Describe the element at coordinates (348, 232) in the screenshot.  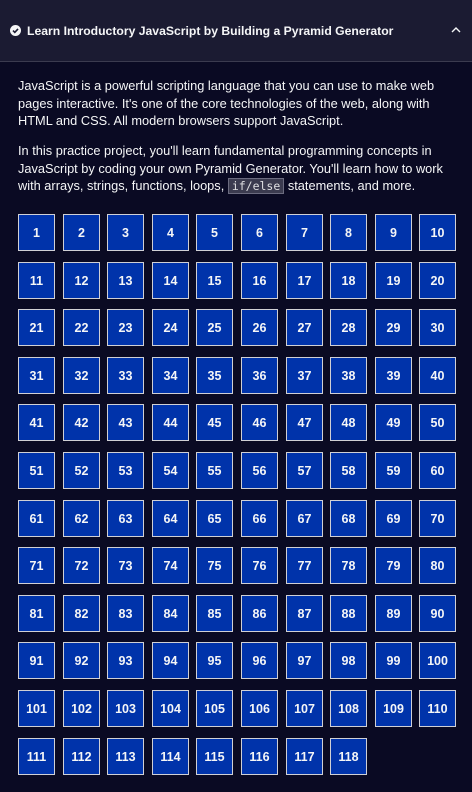
I see `step-link-8: 8` at that location.